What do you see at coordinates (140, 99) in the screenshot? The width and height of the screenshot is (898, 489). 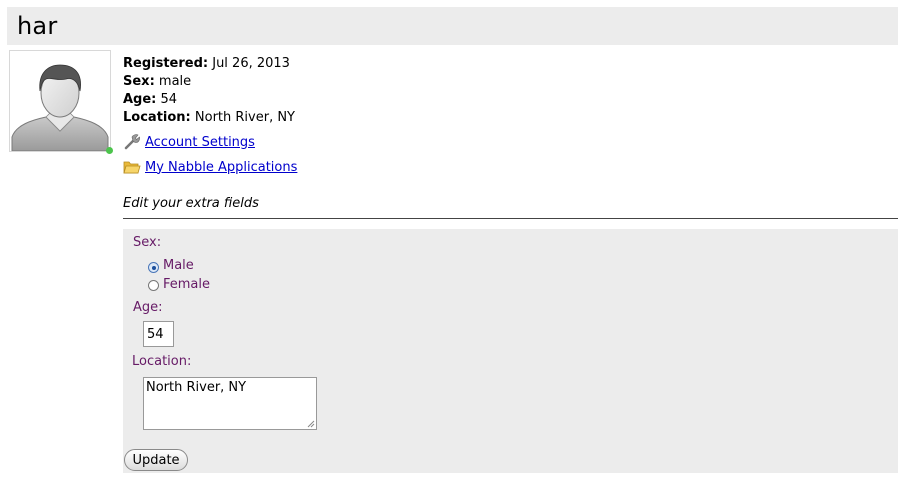 I see `age-label: Age:` at bounding box center [140, 99].